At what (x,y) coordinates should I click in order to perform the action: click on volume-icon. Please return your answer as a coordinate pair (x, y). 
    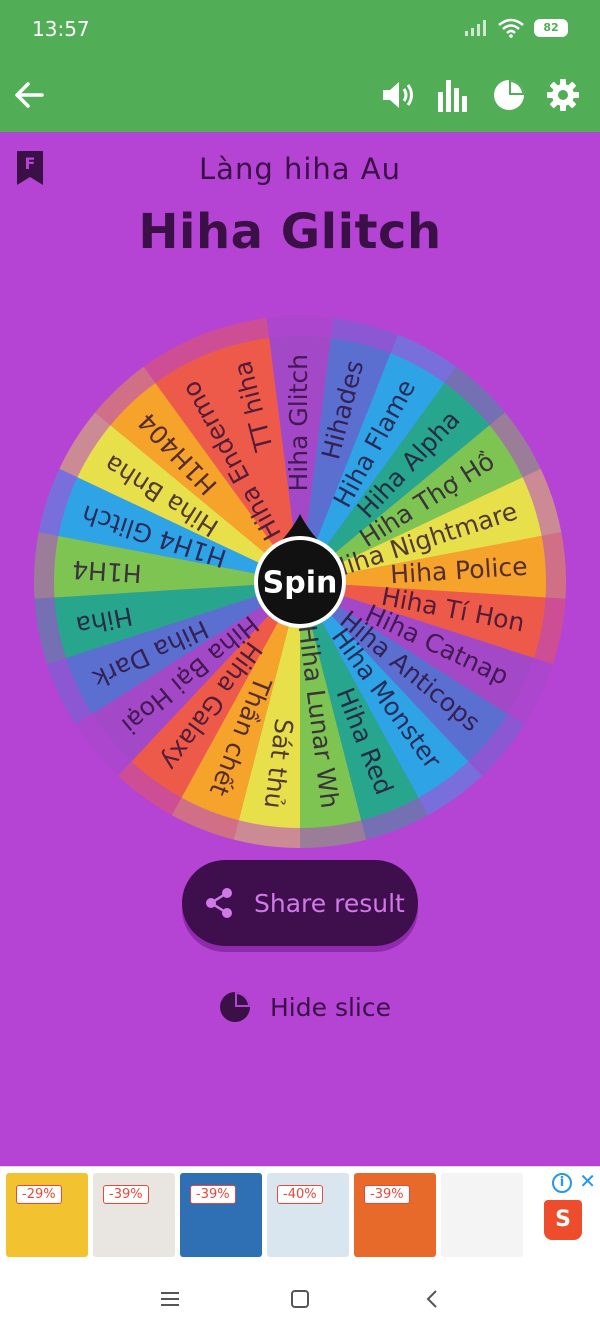
    Looking at the image, I should click on (398, 95).